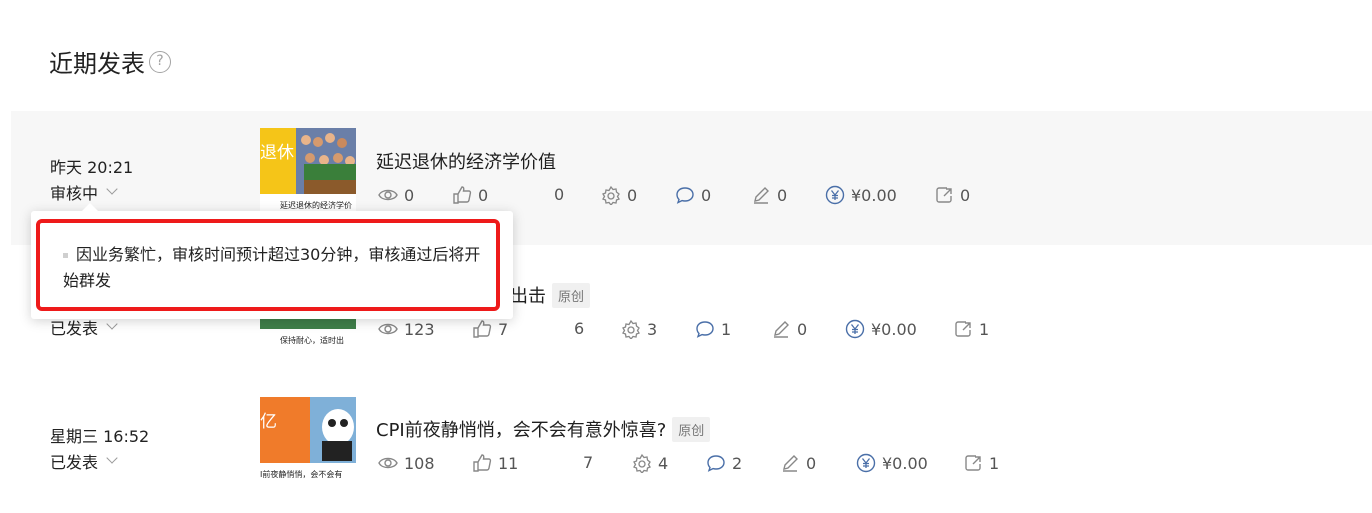  I want to click on stat-recommend: 3, so click(639, 329).